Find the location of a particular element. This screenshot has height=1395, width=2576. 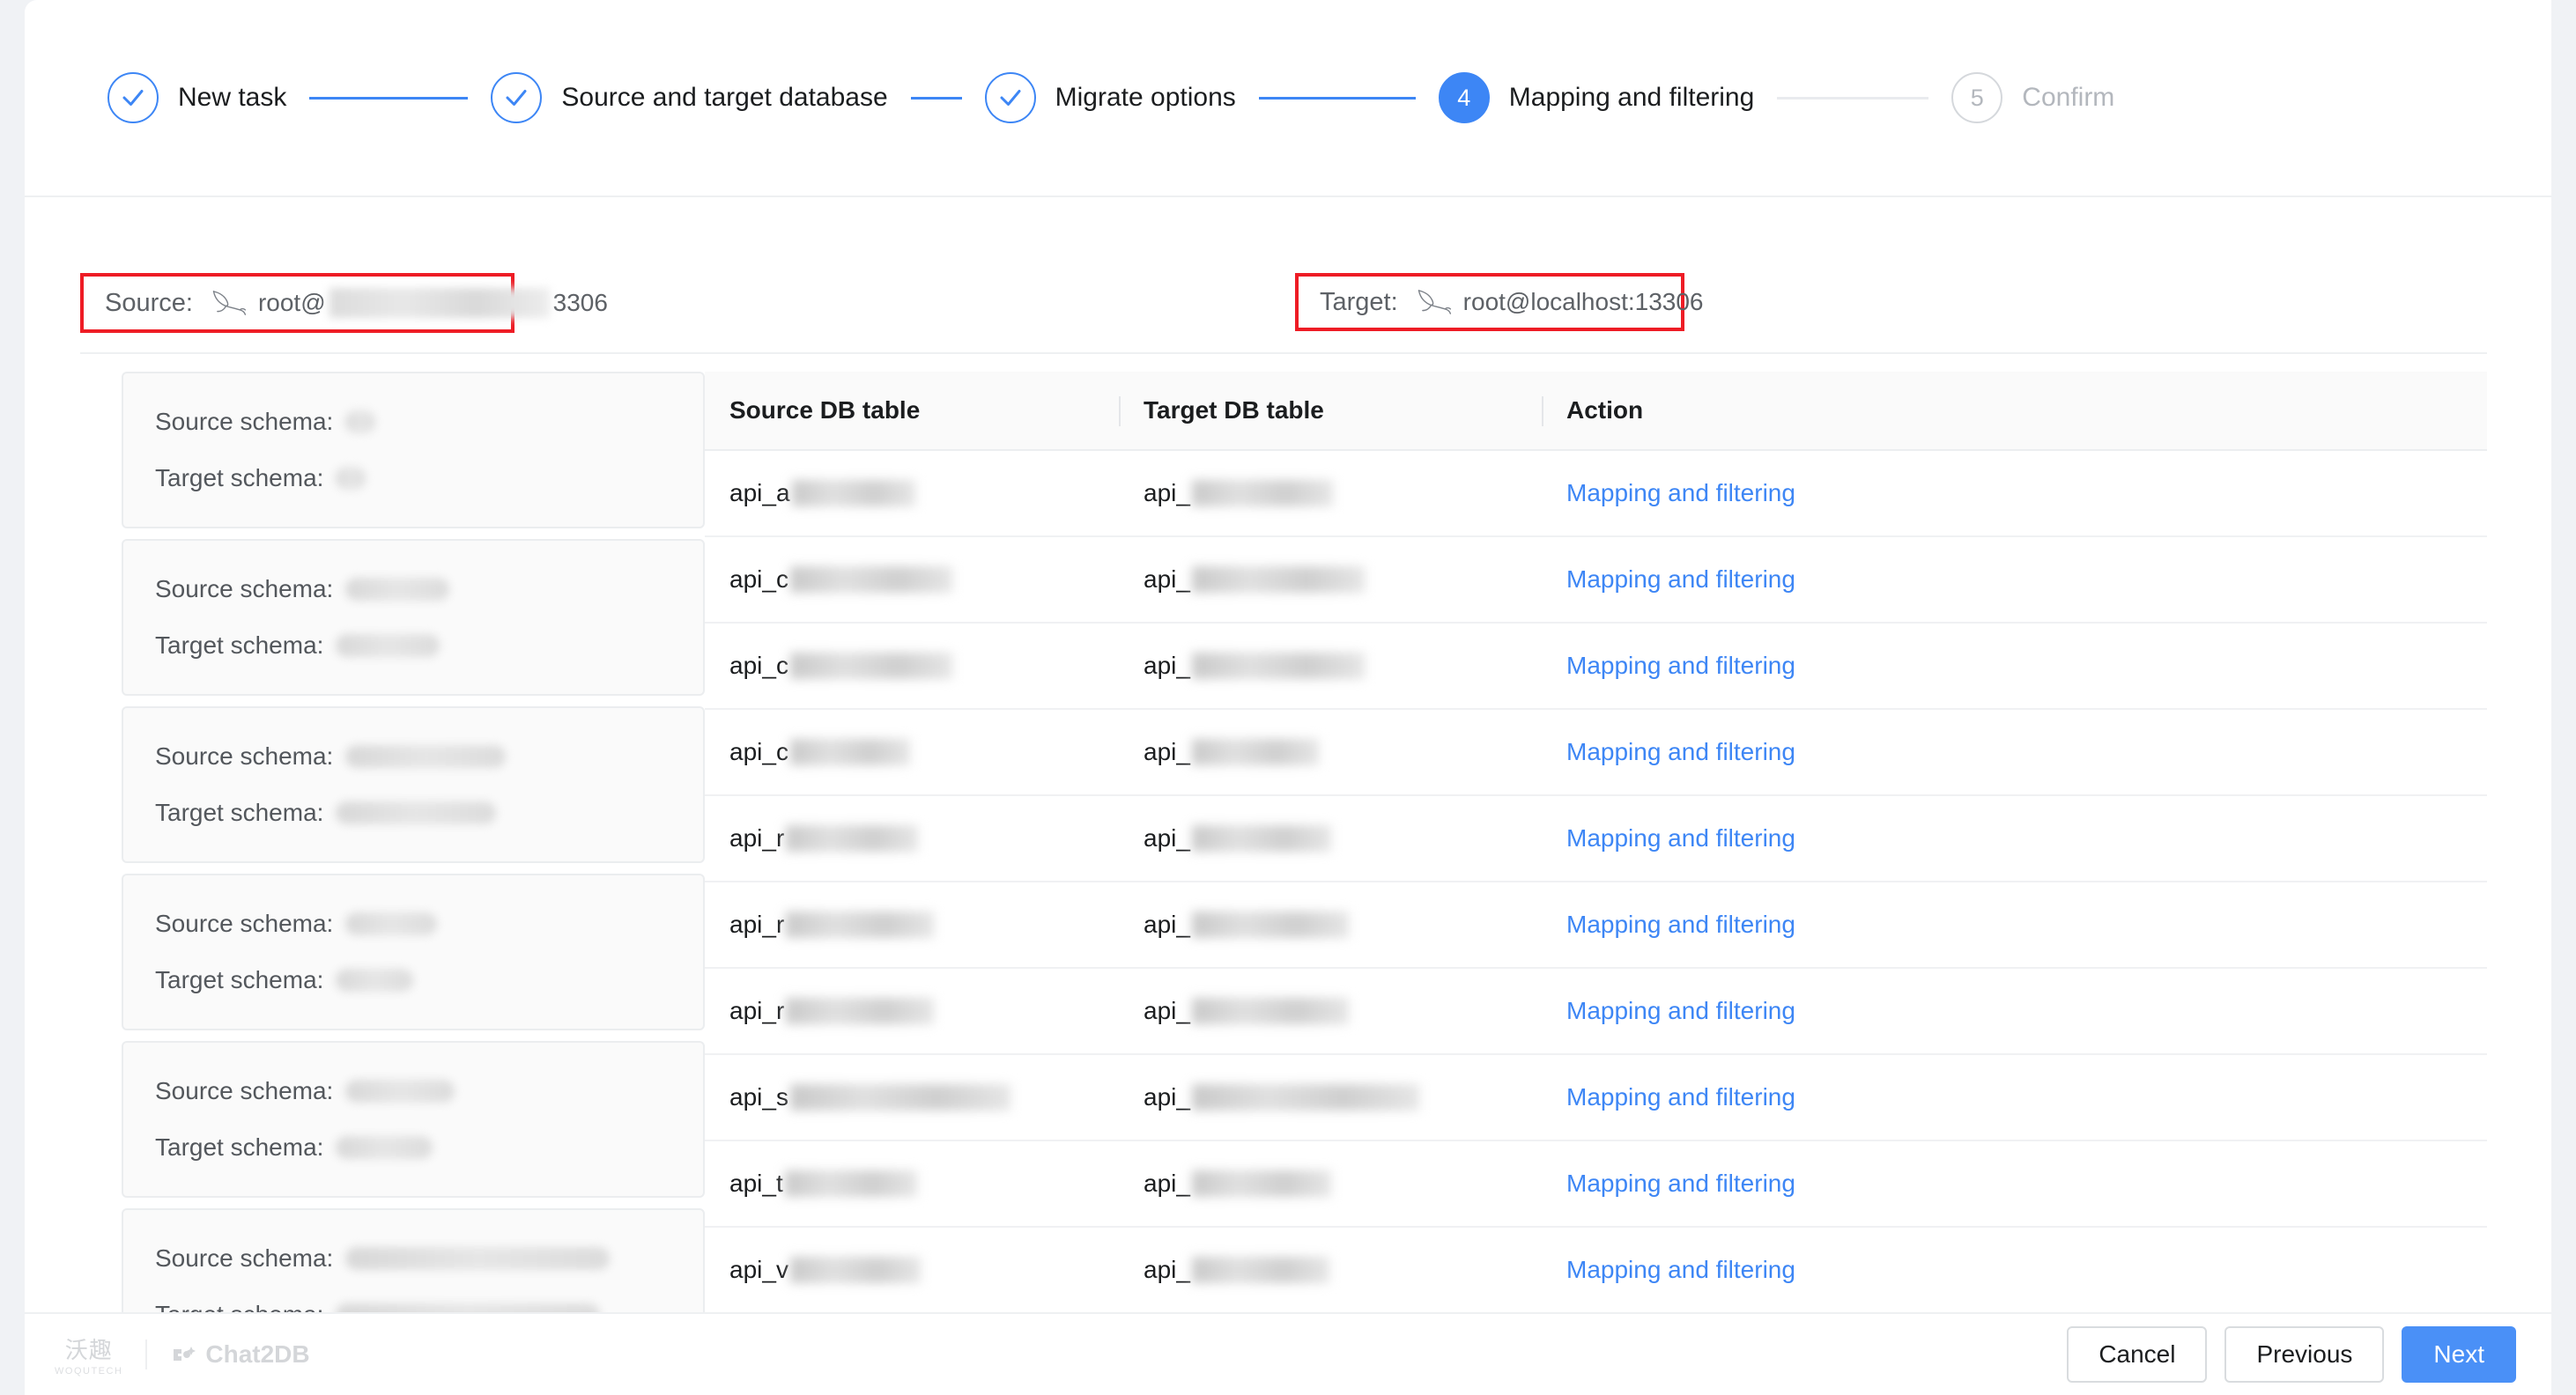

source-user: root@ is located at coordinates (292, 303).